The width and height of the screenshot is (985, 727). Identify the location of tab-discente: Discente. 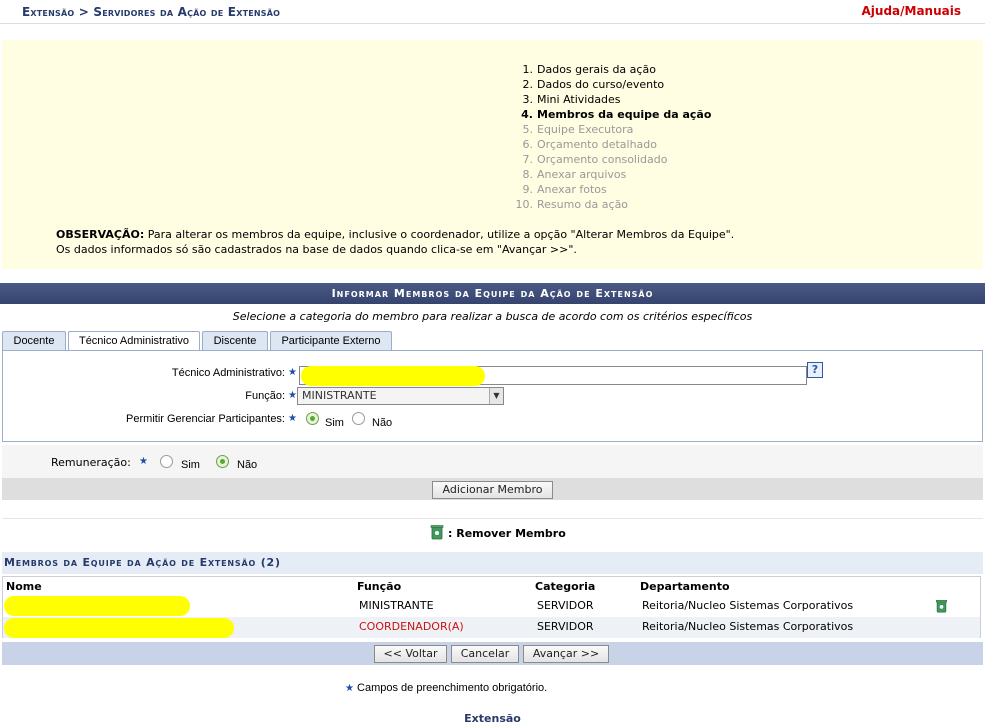
(235, 341).